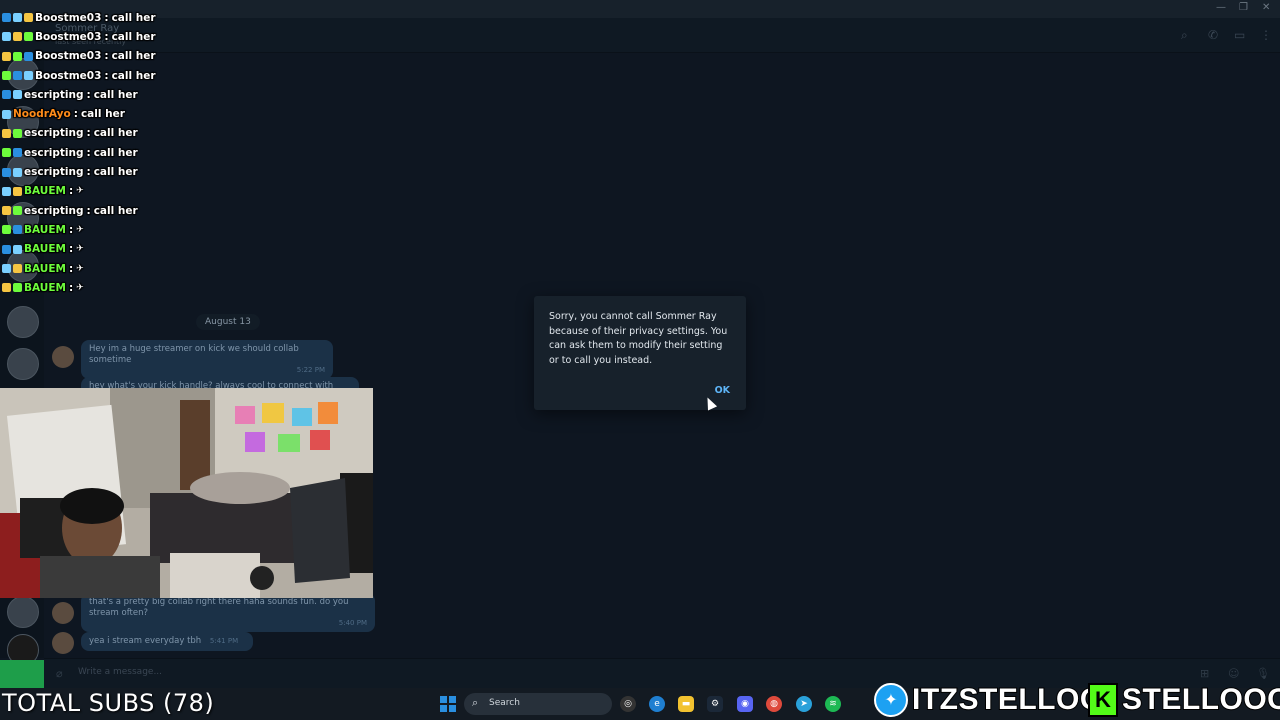 This screenshot has width=1280, height=720. Describe the element at coordinates (628, 704) in the screenshot. I see `task-view-icon: ◎` at that location.